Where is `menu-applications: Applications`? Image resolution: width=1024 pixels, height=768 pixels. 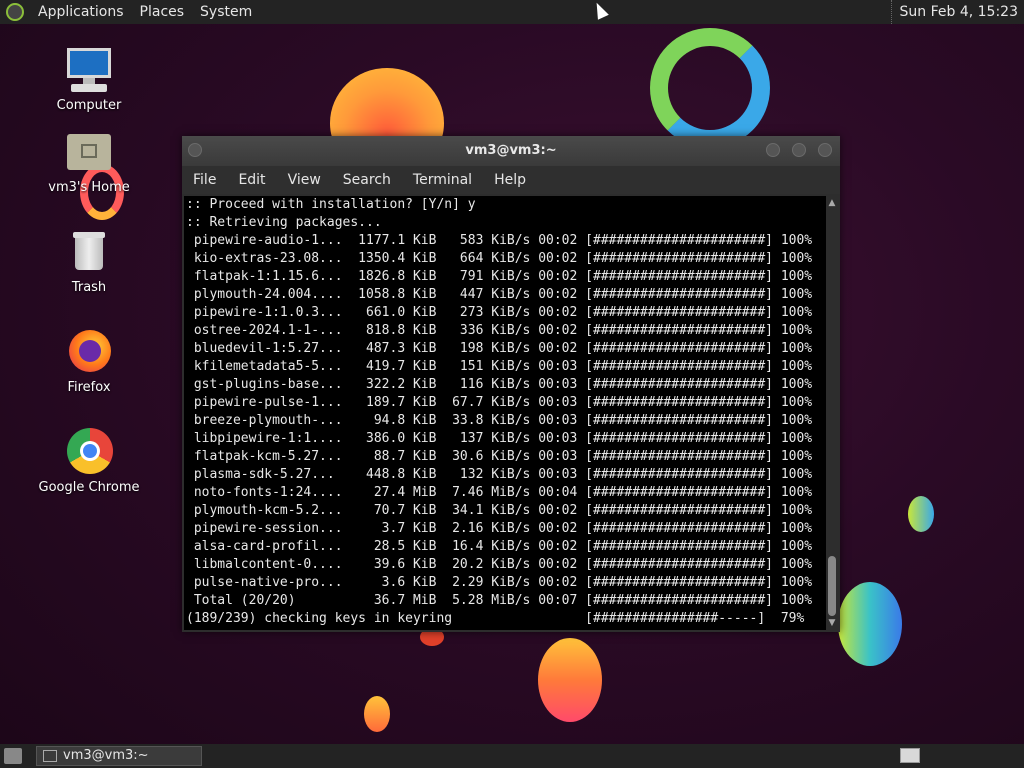
menu-applications: Applications is located at coordinates (81, 12).